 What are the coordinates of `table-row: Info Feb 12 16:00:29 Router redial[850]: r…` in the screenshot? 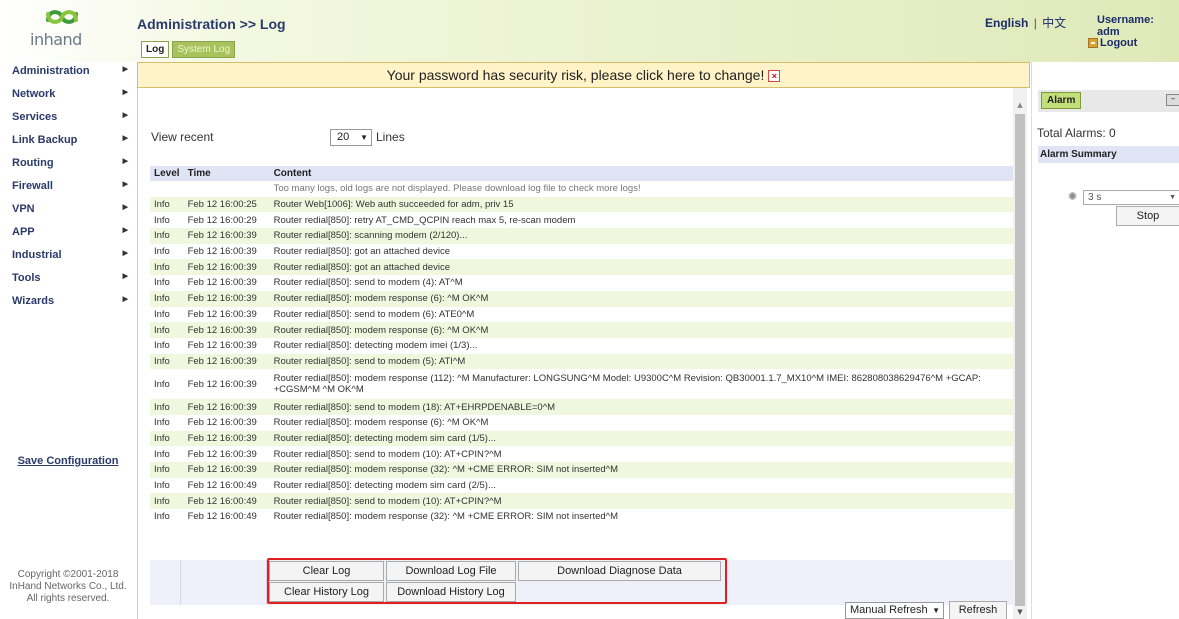 It's located at (582, 220).